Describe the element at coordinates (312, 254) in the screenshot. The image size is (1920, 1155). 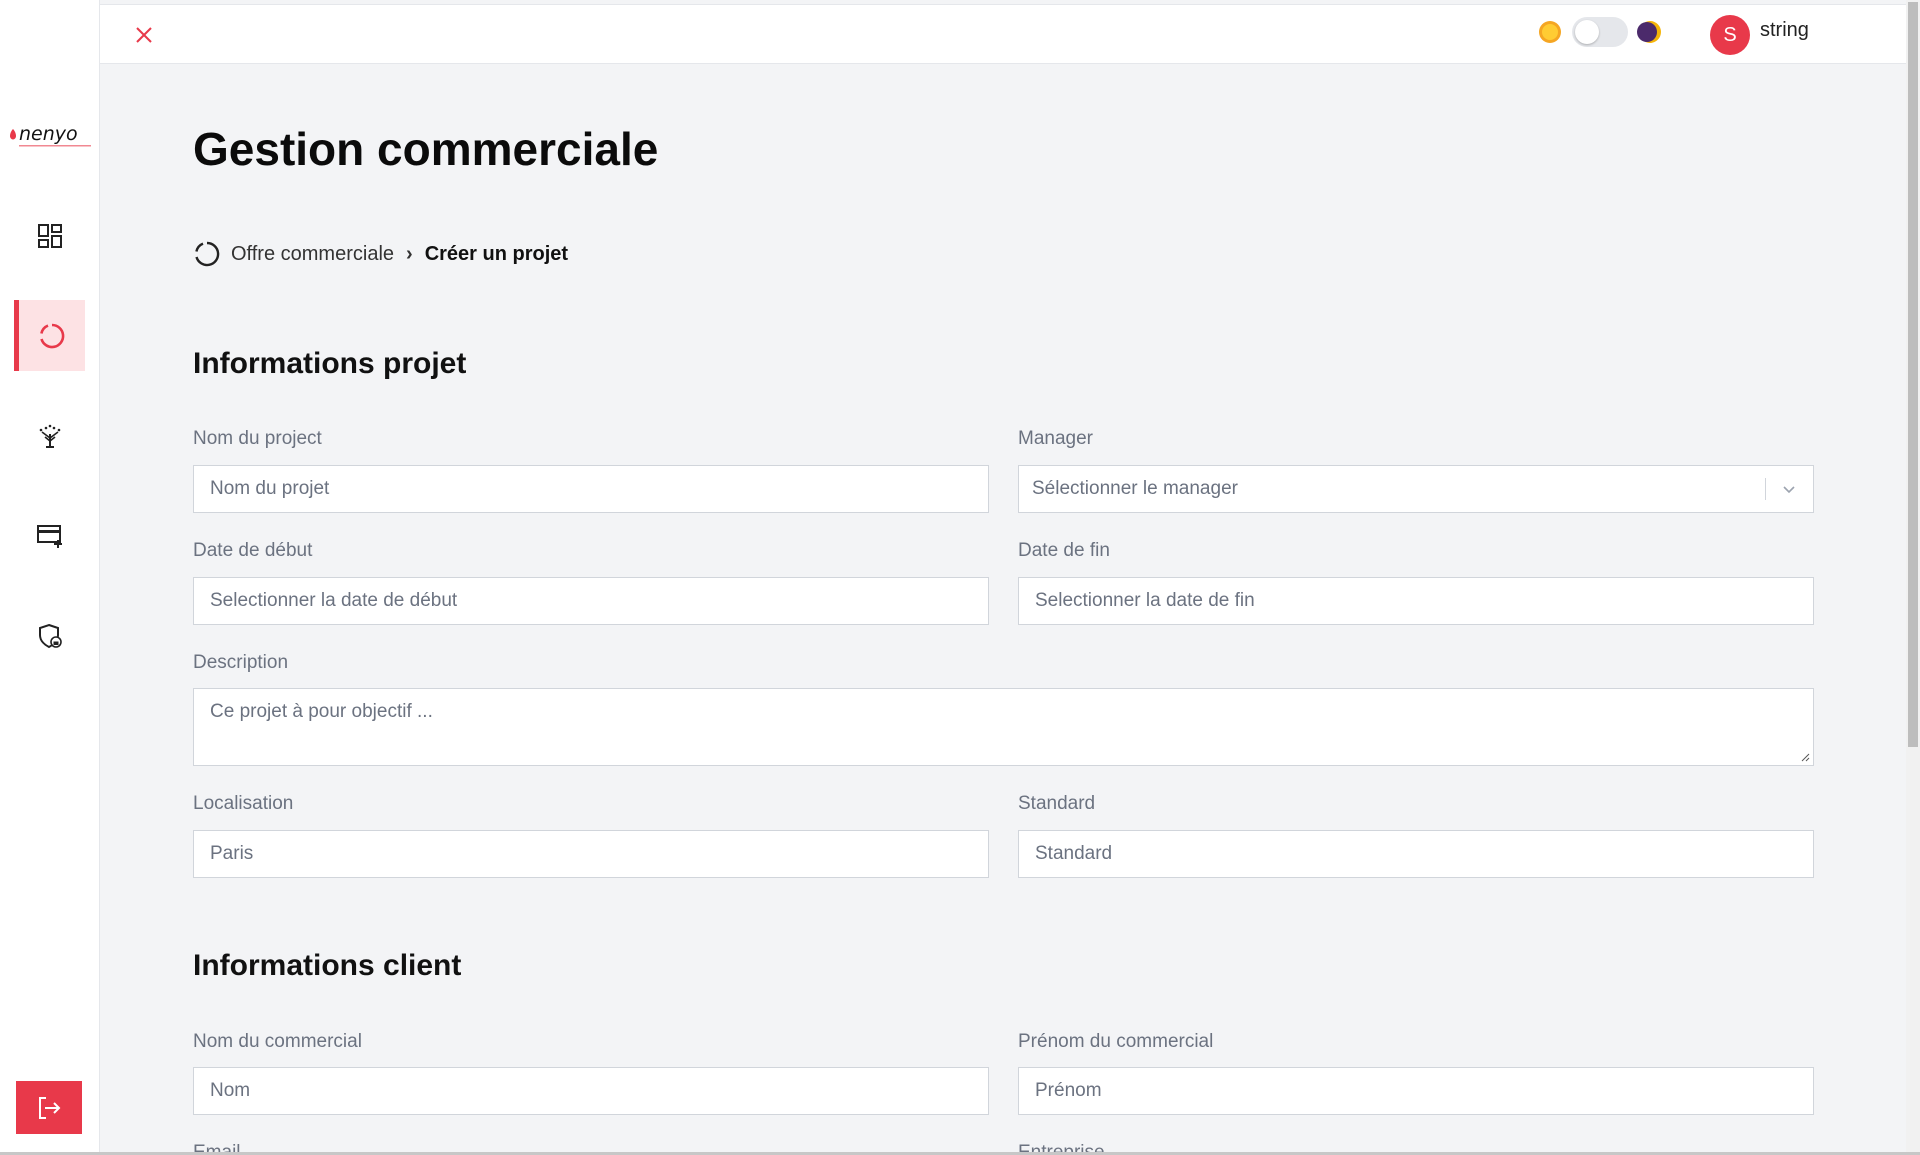
I see `breadcrumb-parent: Offre commerciale` at that location.